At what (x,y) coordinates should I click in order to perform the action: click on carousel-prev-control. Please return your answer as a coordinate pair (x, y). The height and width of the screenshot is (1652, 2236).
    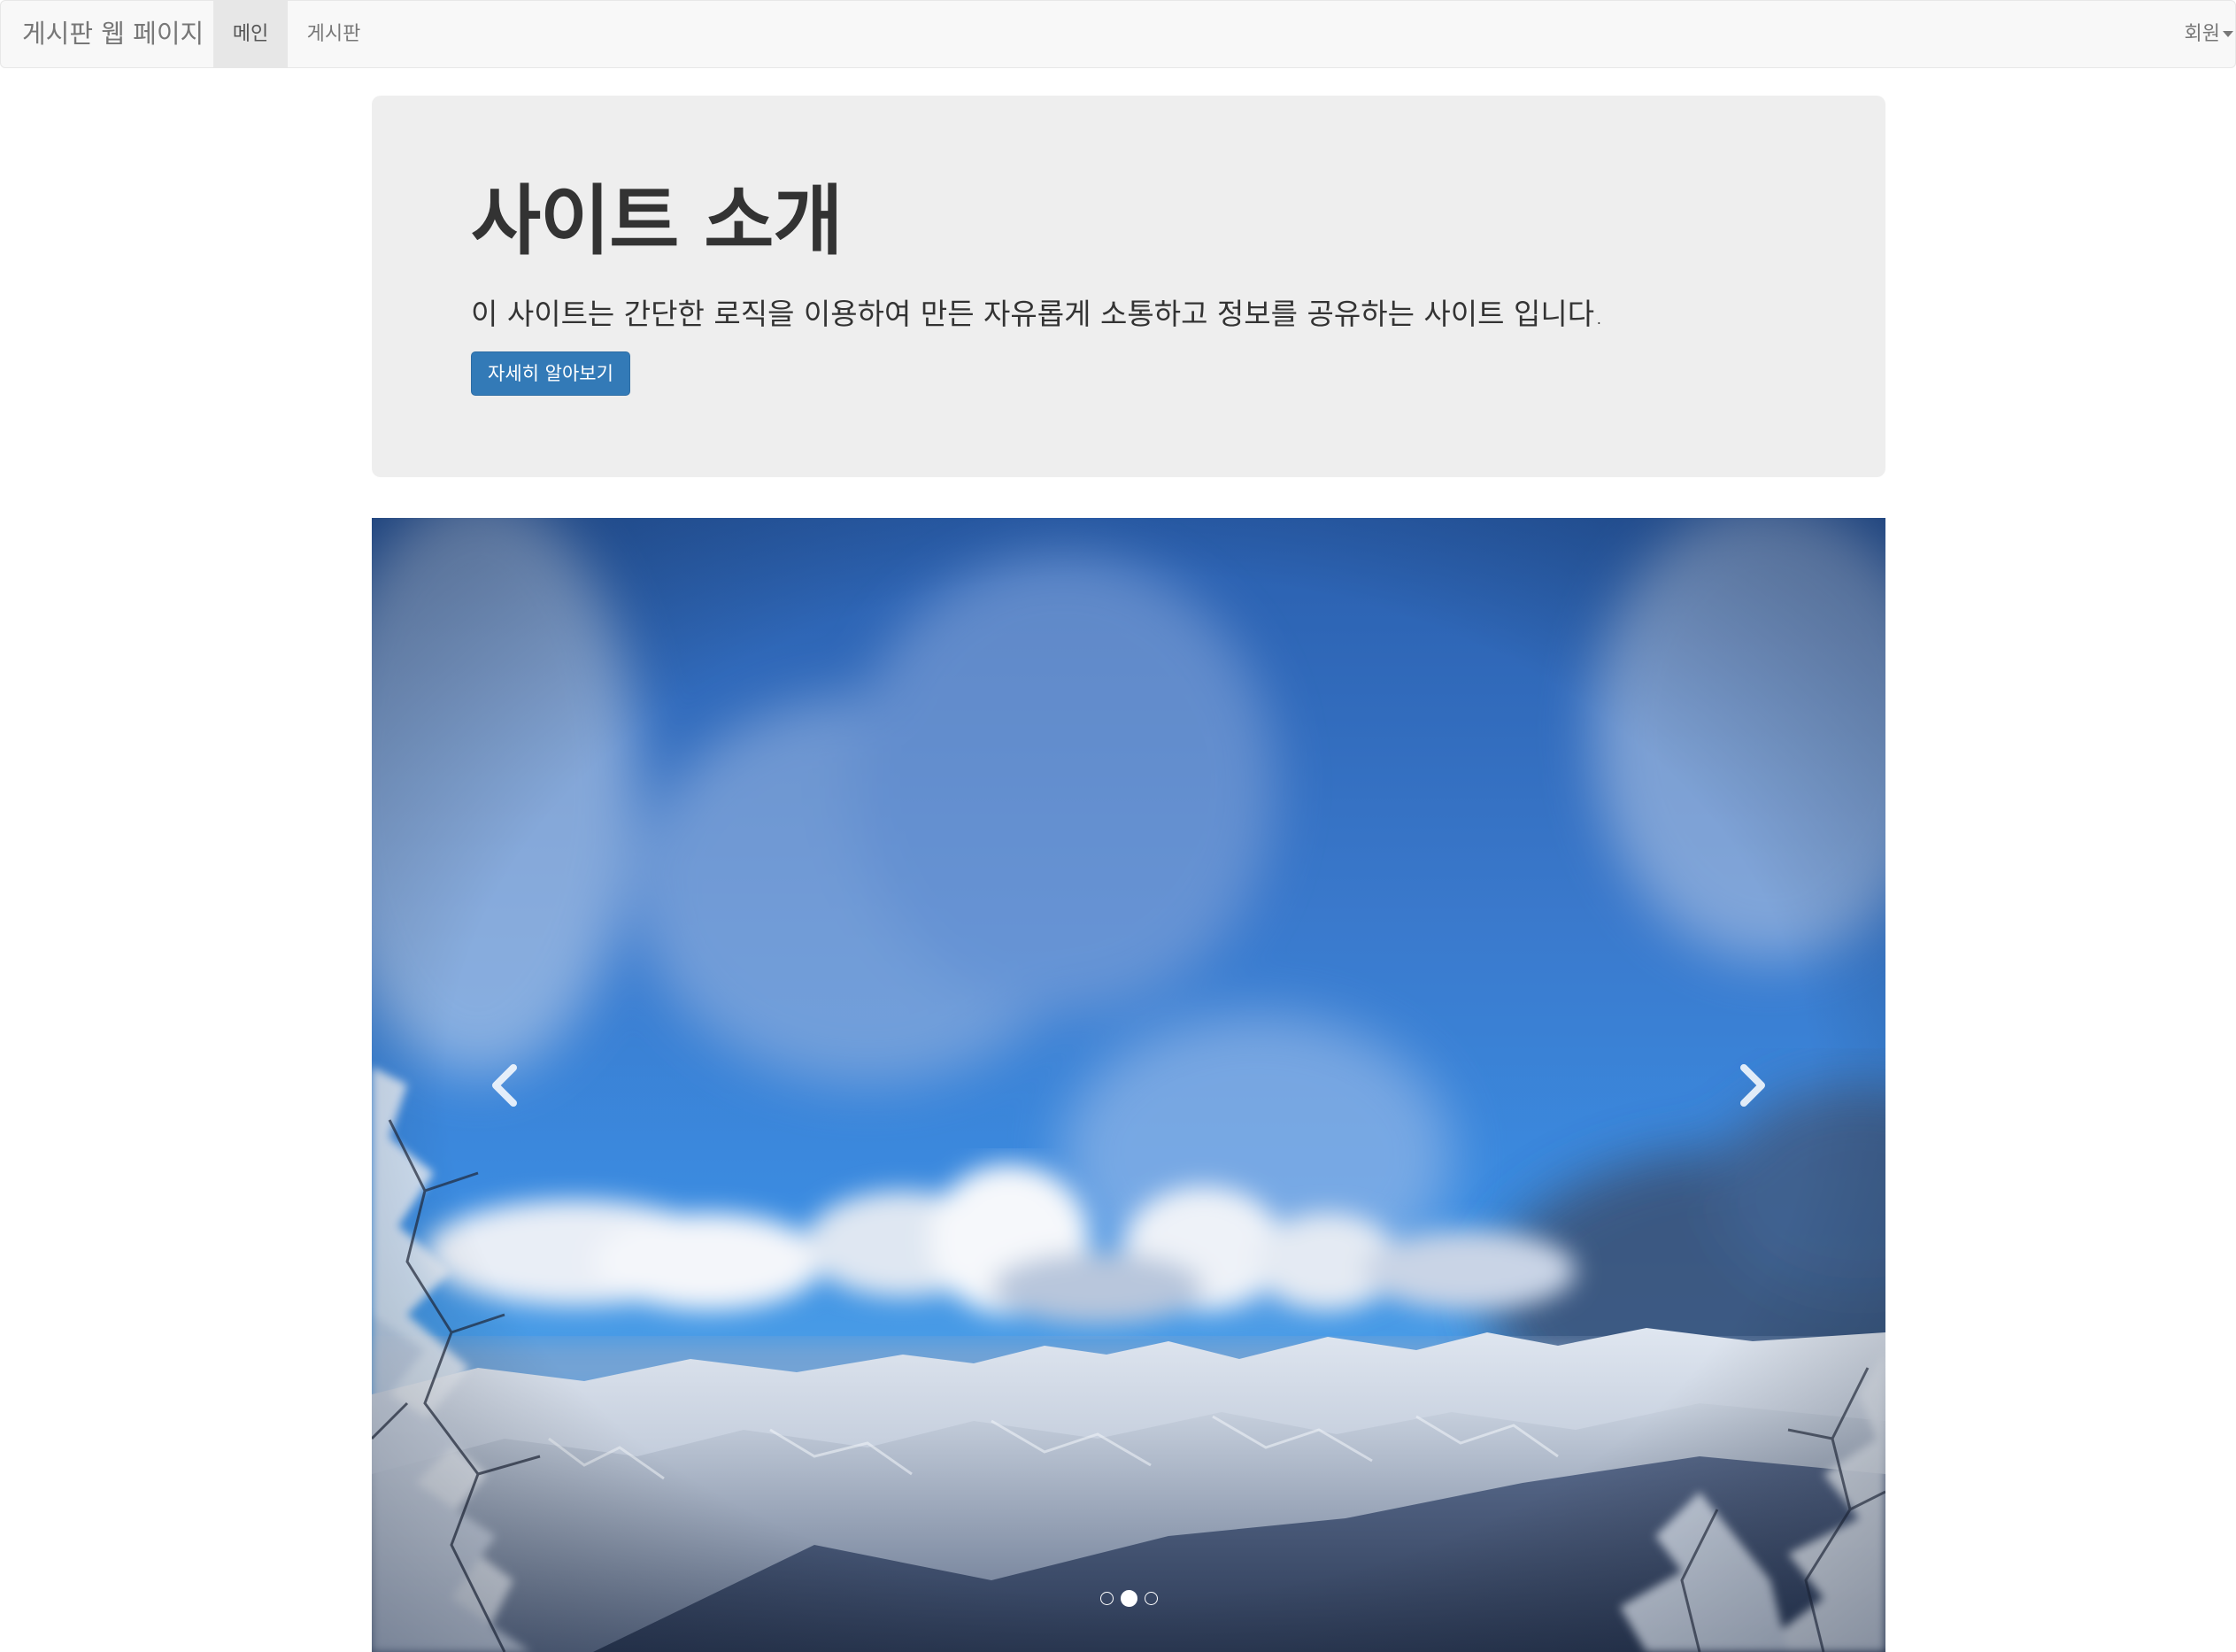
    Looking at the image, I should click on (504, 1085).